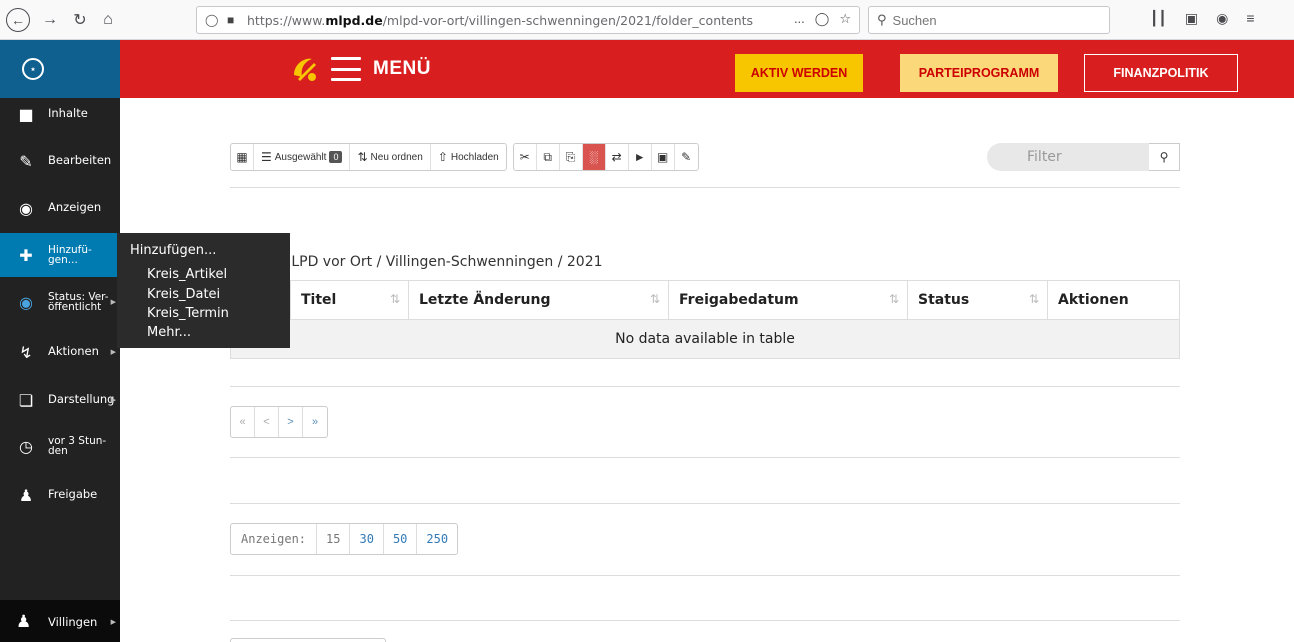  What do you see at coordinates (242, 157) in the screenshot?
I see `grid-toggle-icon: ▦` at bounding box center [242, 157].